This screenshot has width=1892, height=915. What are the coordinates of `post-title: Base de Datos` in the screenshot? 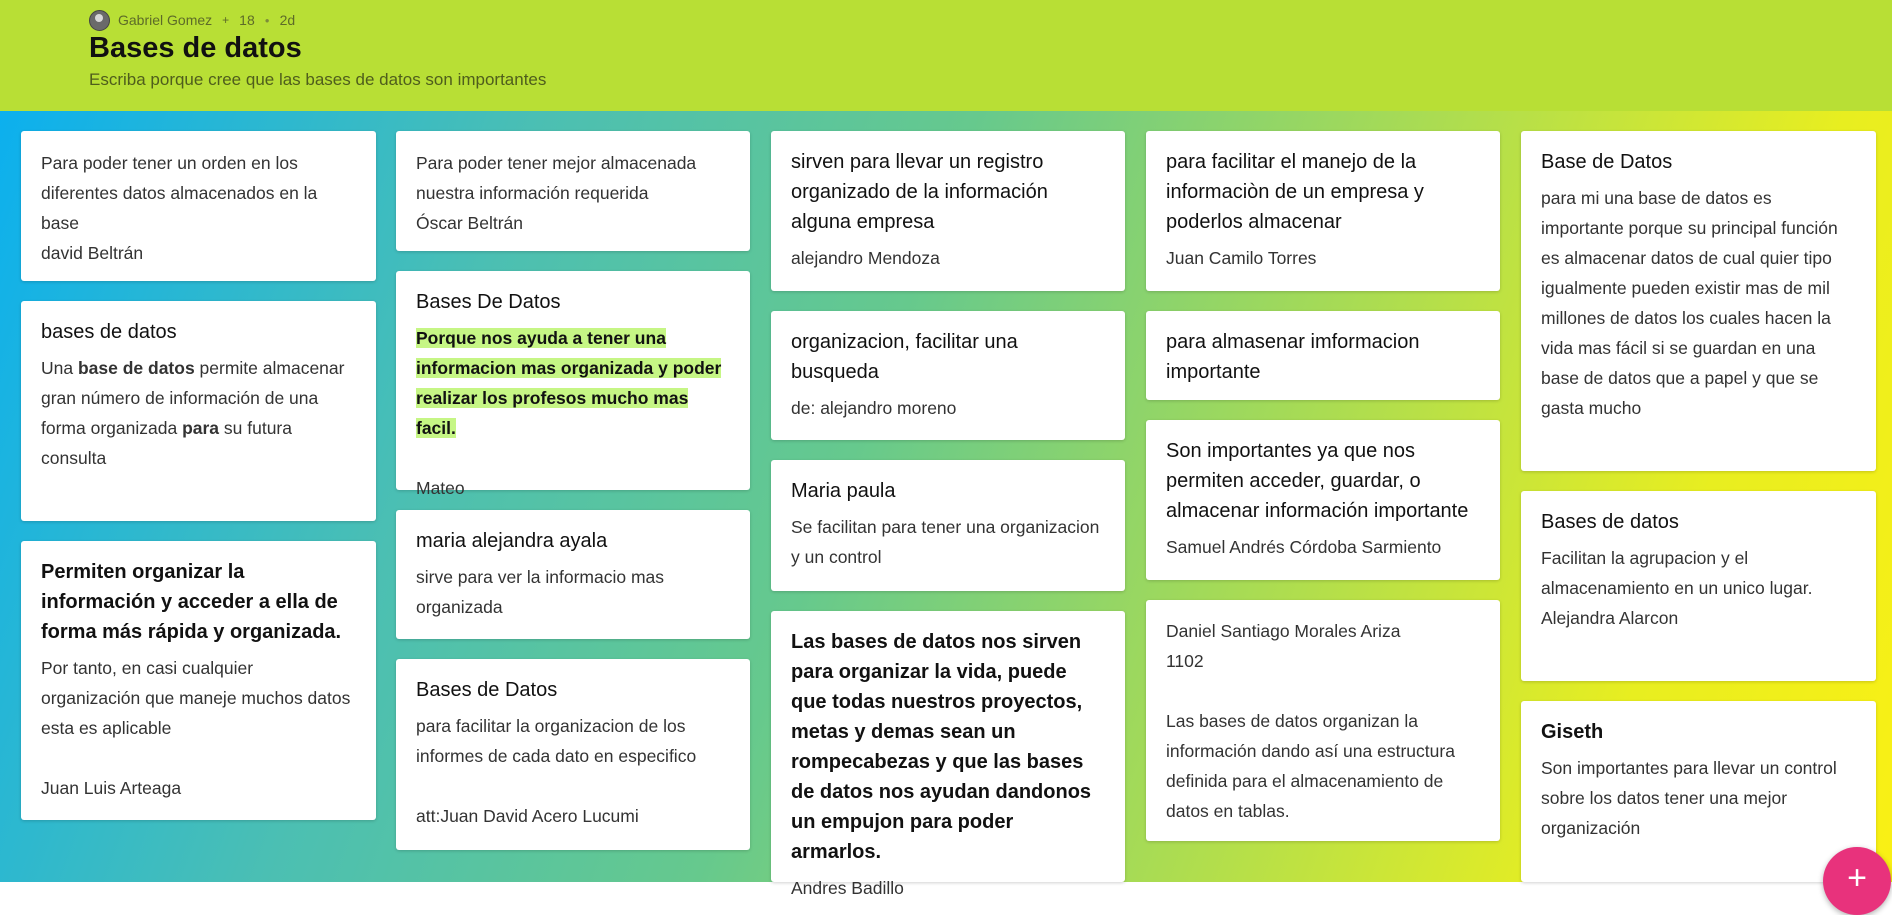 It's located at (1607, 162).